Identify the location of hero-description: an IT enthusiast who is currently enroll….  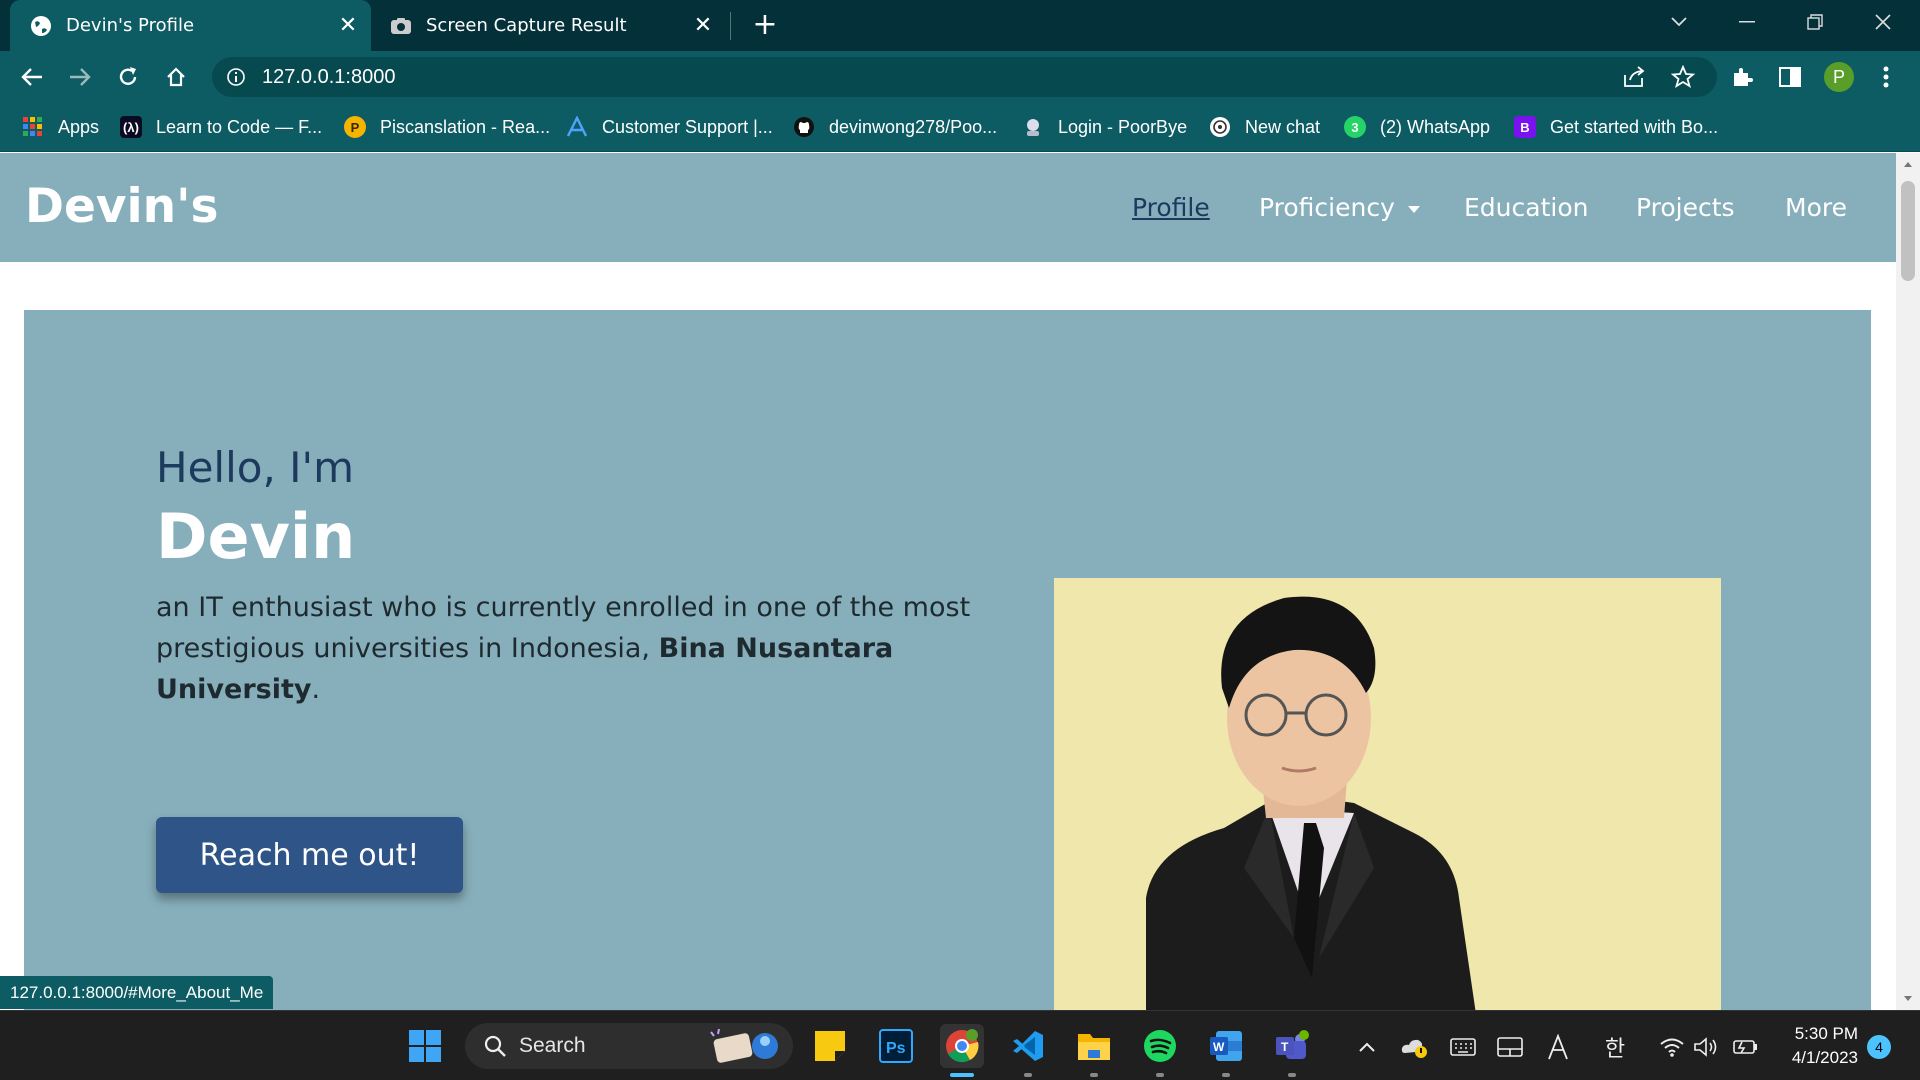
(571, 648).